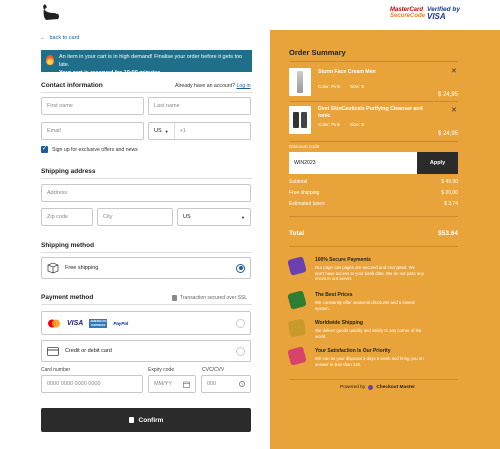 The image size is (500, 449). Describe the element at coordinates (82, 268) in the screenshot. I see `free-shipping-label: Free shipping` at that location.